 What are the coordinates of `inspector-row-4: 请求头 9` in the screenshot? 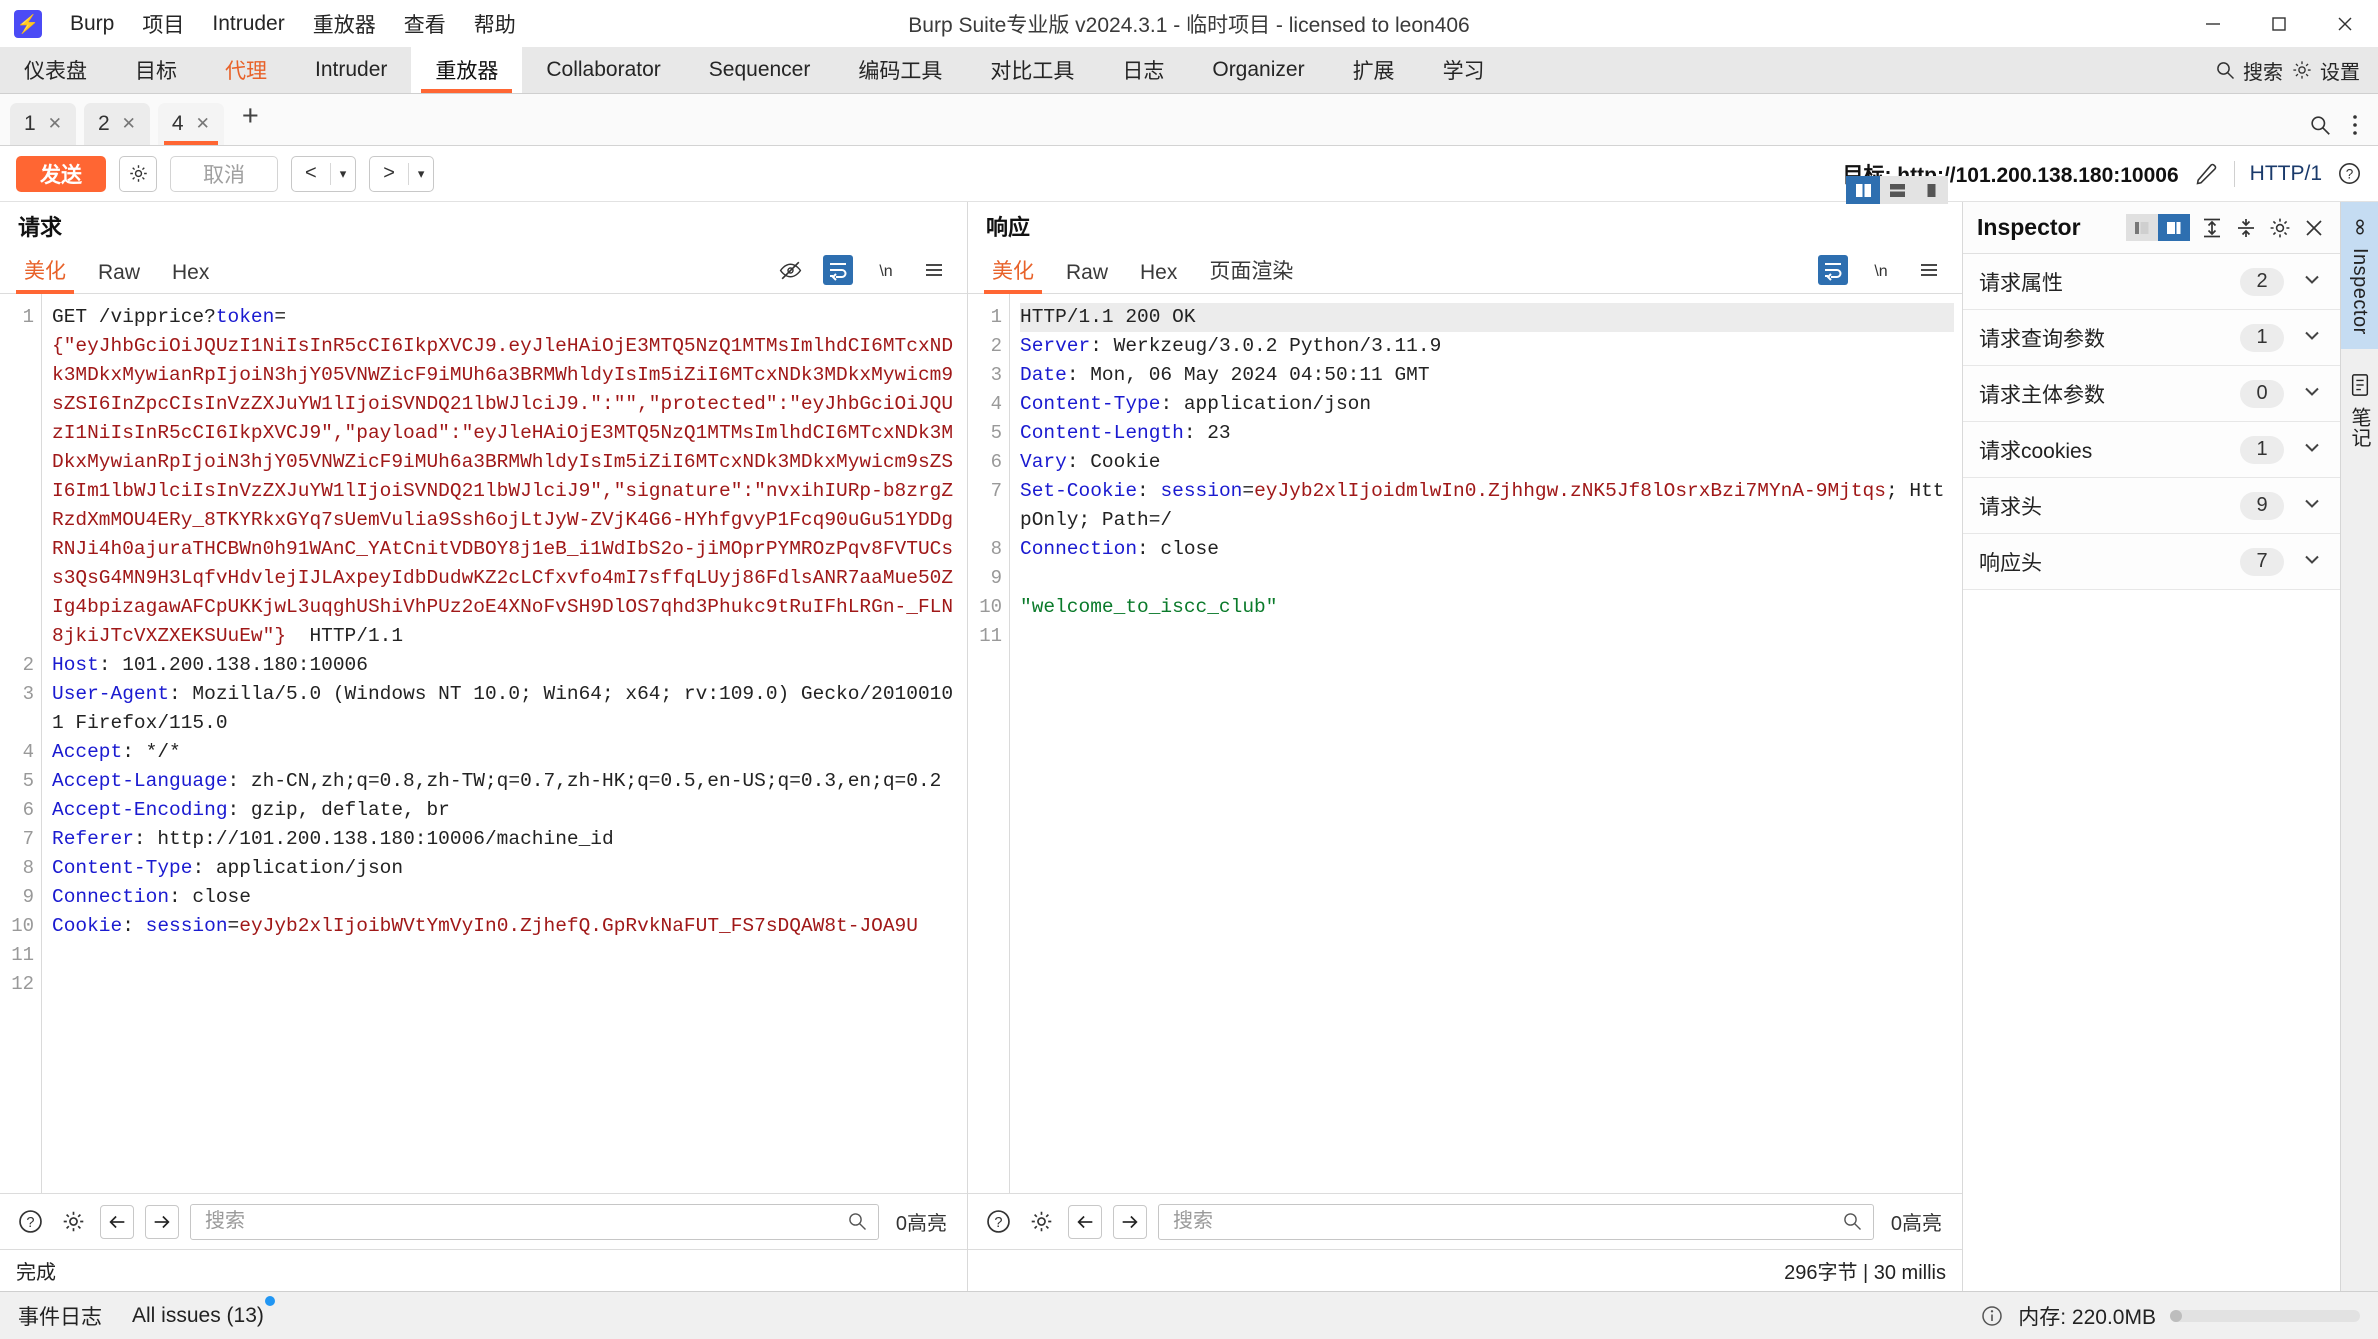 It's located at (2151, 506).